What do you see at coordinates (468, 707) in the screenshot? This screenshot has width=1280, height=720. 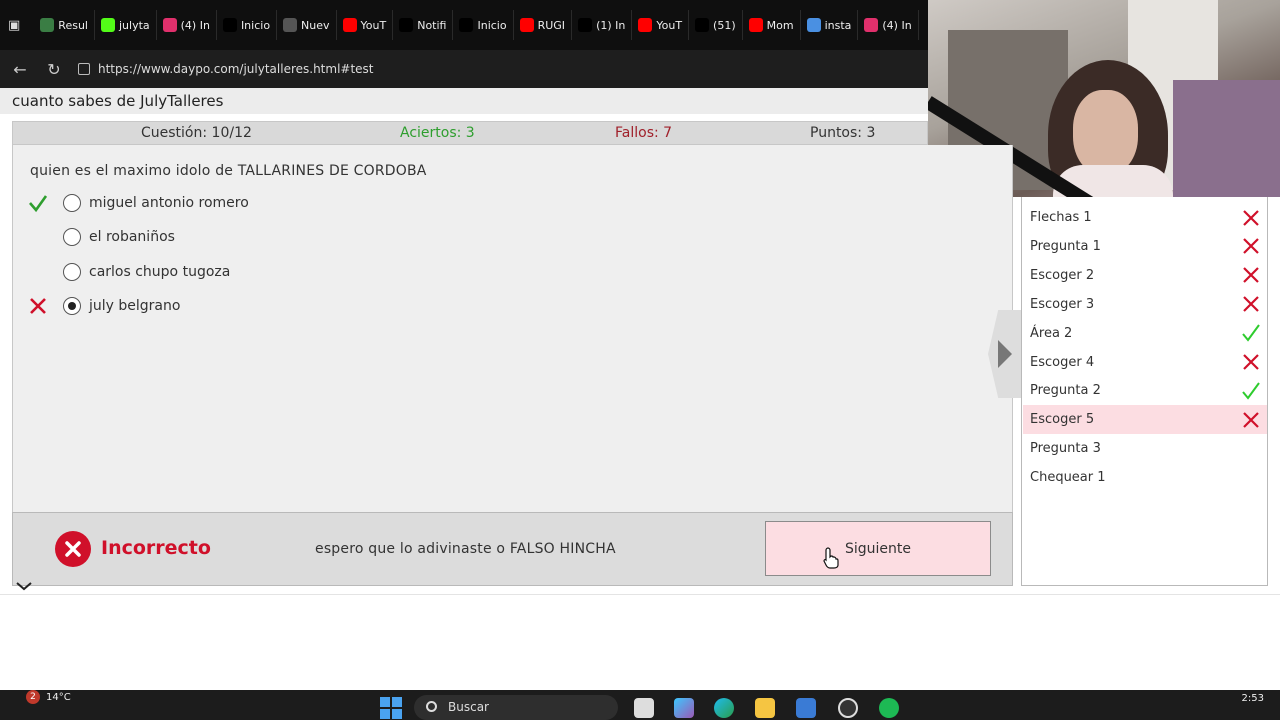 I see `search-placeholder: Buscar` at bounding box center [468, 707].